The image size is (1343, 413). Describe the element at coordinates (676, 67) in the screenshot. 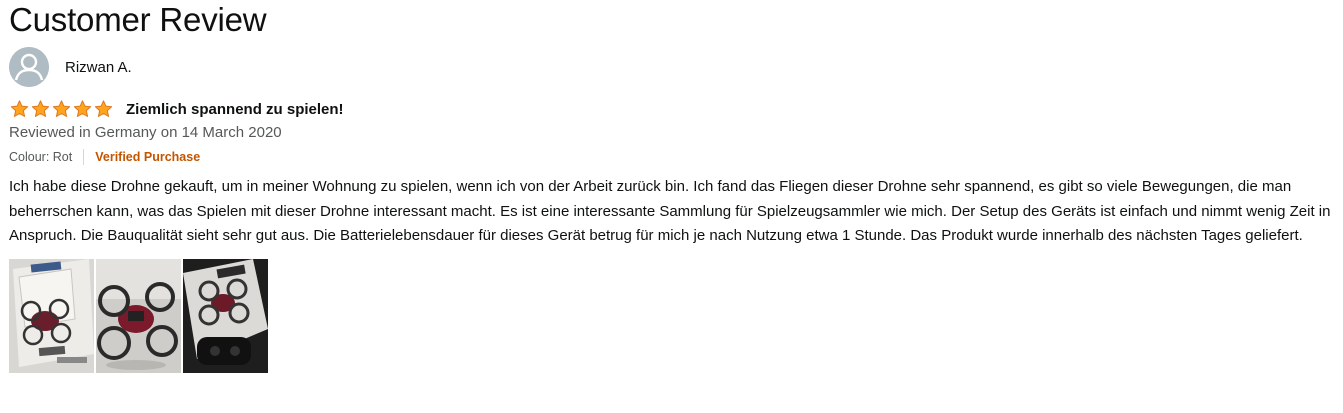

I see `reviewer-profile: Rizwan A.` at that location.